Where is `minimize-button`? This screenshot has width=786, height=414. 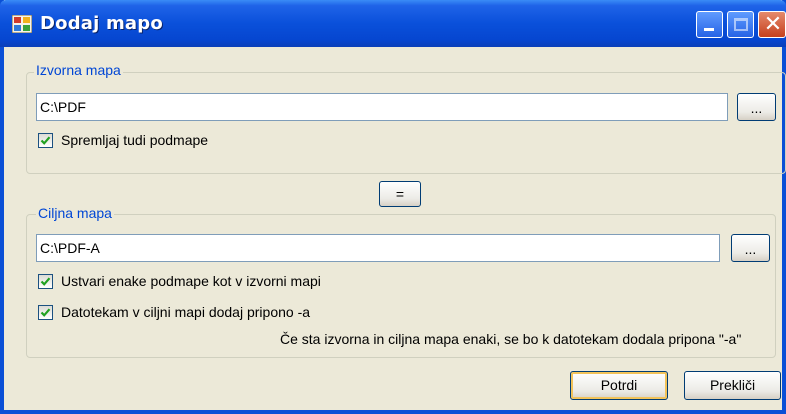
minimize-button is located at coordinates (709, 24).